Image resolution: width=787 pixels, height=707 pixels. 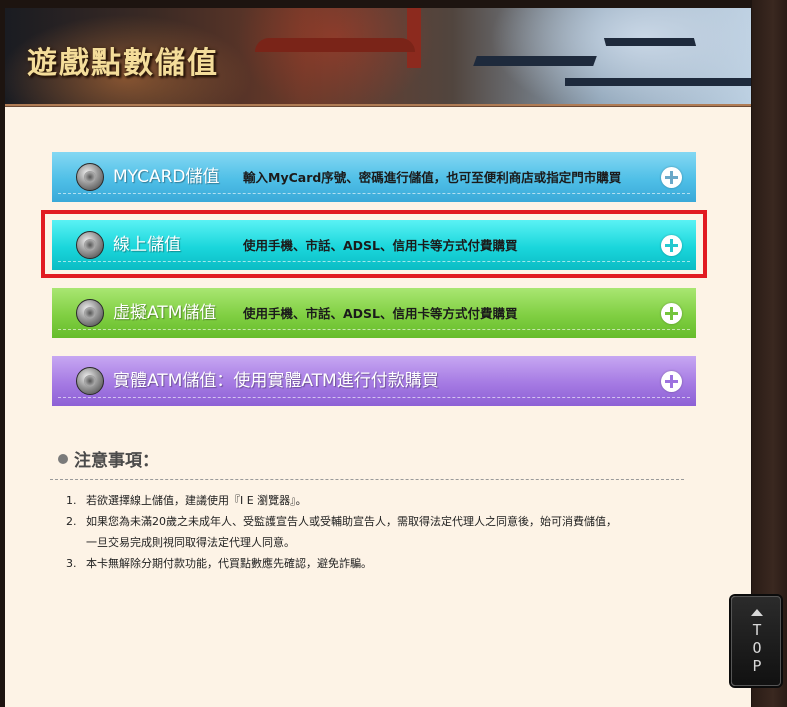 I want to click on notice-item: 3. 本卡無解除分期付款功能，代買點數應先確認，避免詐騙。, so click(x=341, y=563).